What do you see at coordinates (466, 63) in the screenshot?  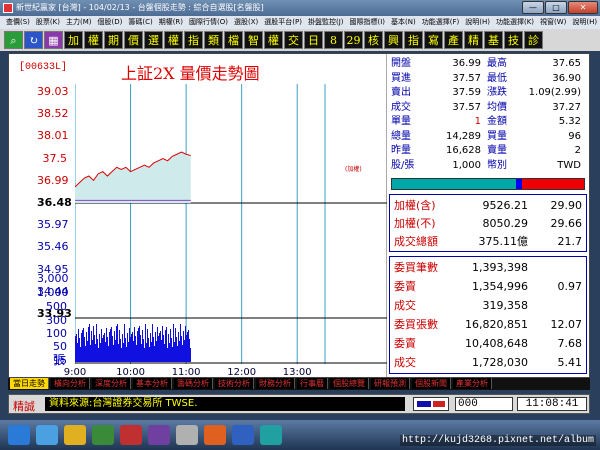 I see `quote-value: 36.99` at bounding box center [466, 63].